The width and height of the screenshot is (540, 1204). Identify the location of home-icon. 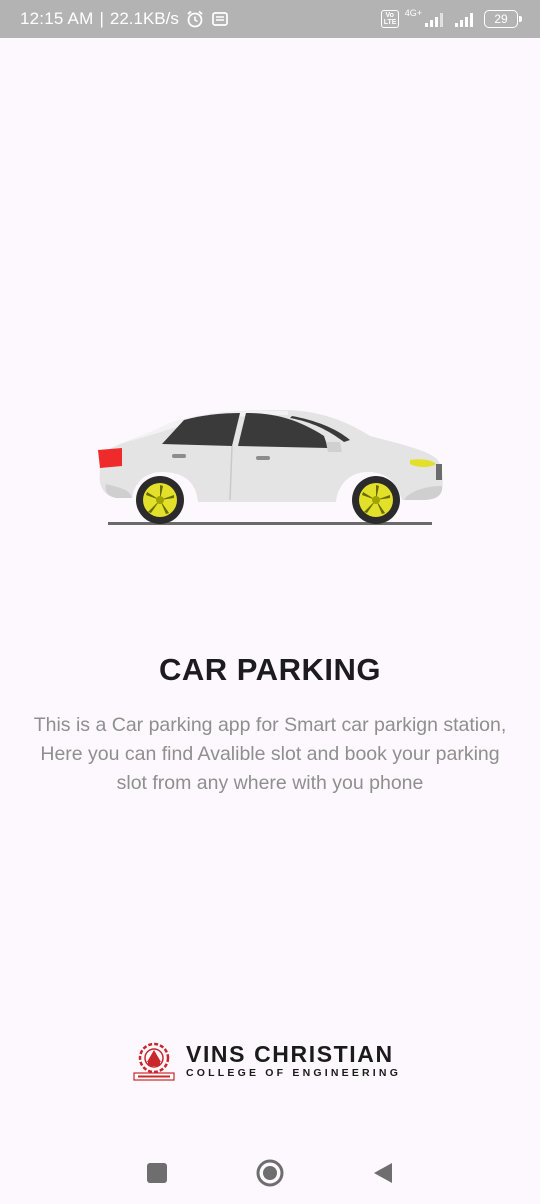
(270, 1173).